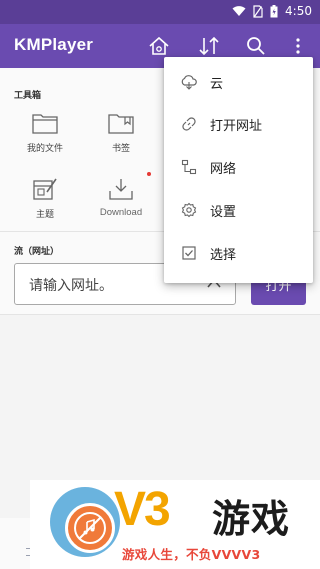 The width and height of the screenshot is (320, 569). I want to click on menu-item-label: 选择, so click(223, 255).